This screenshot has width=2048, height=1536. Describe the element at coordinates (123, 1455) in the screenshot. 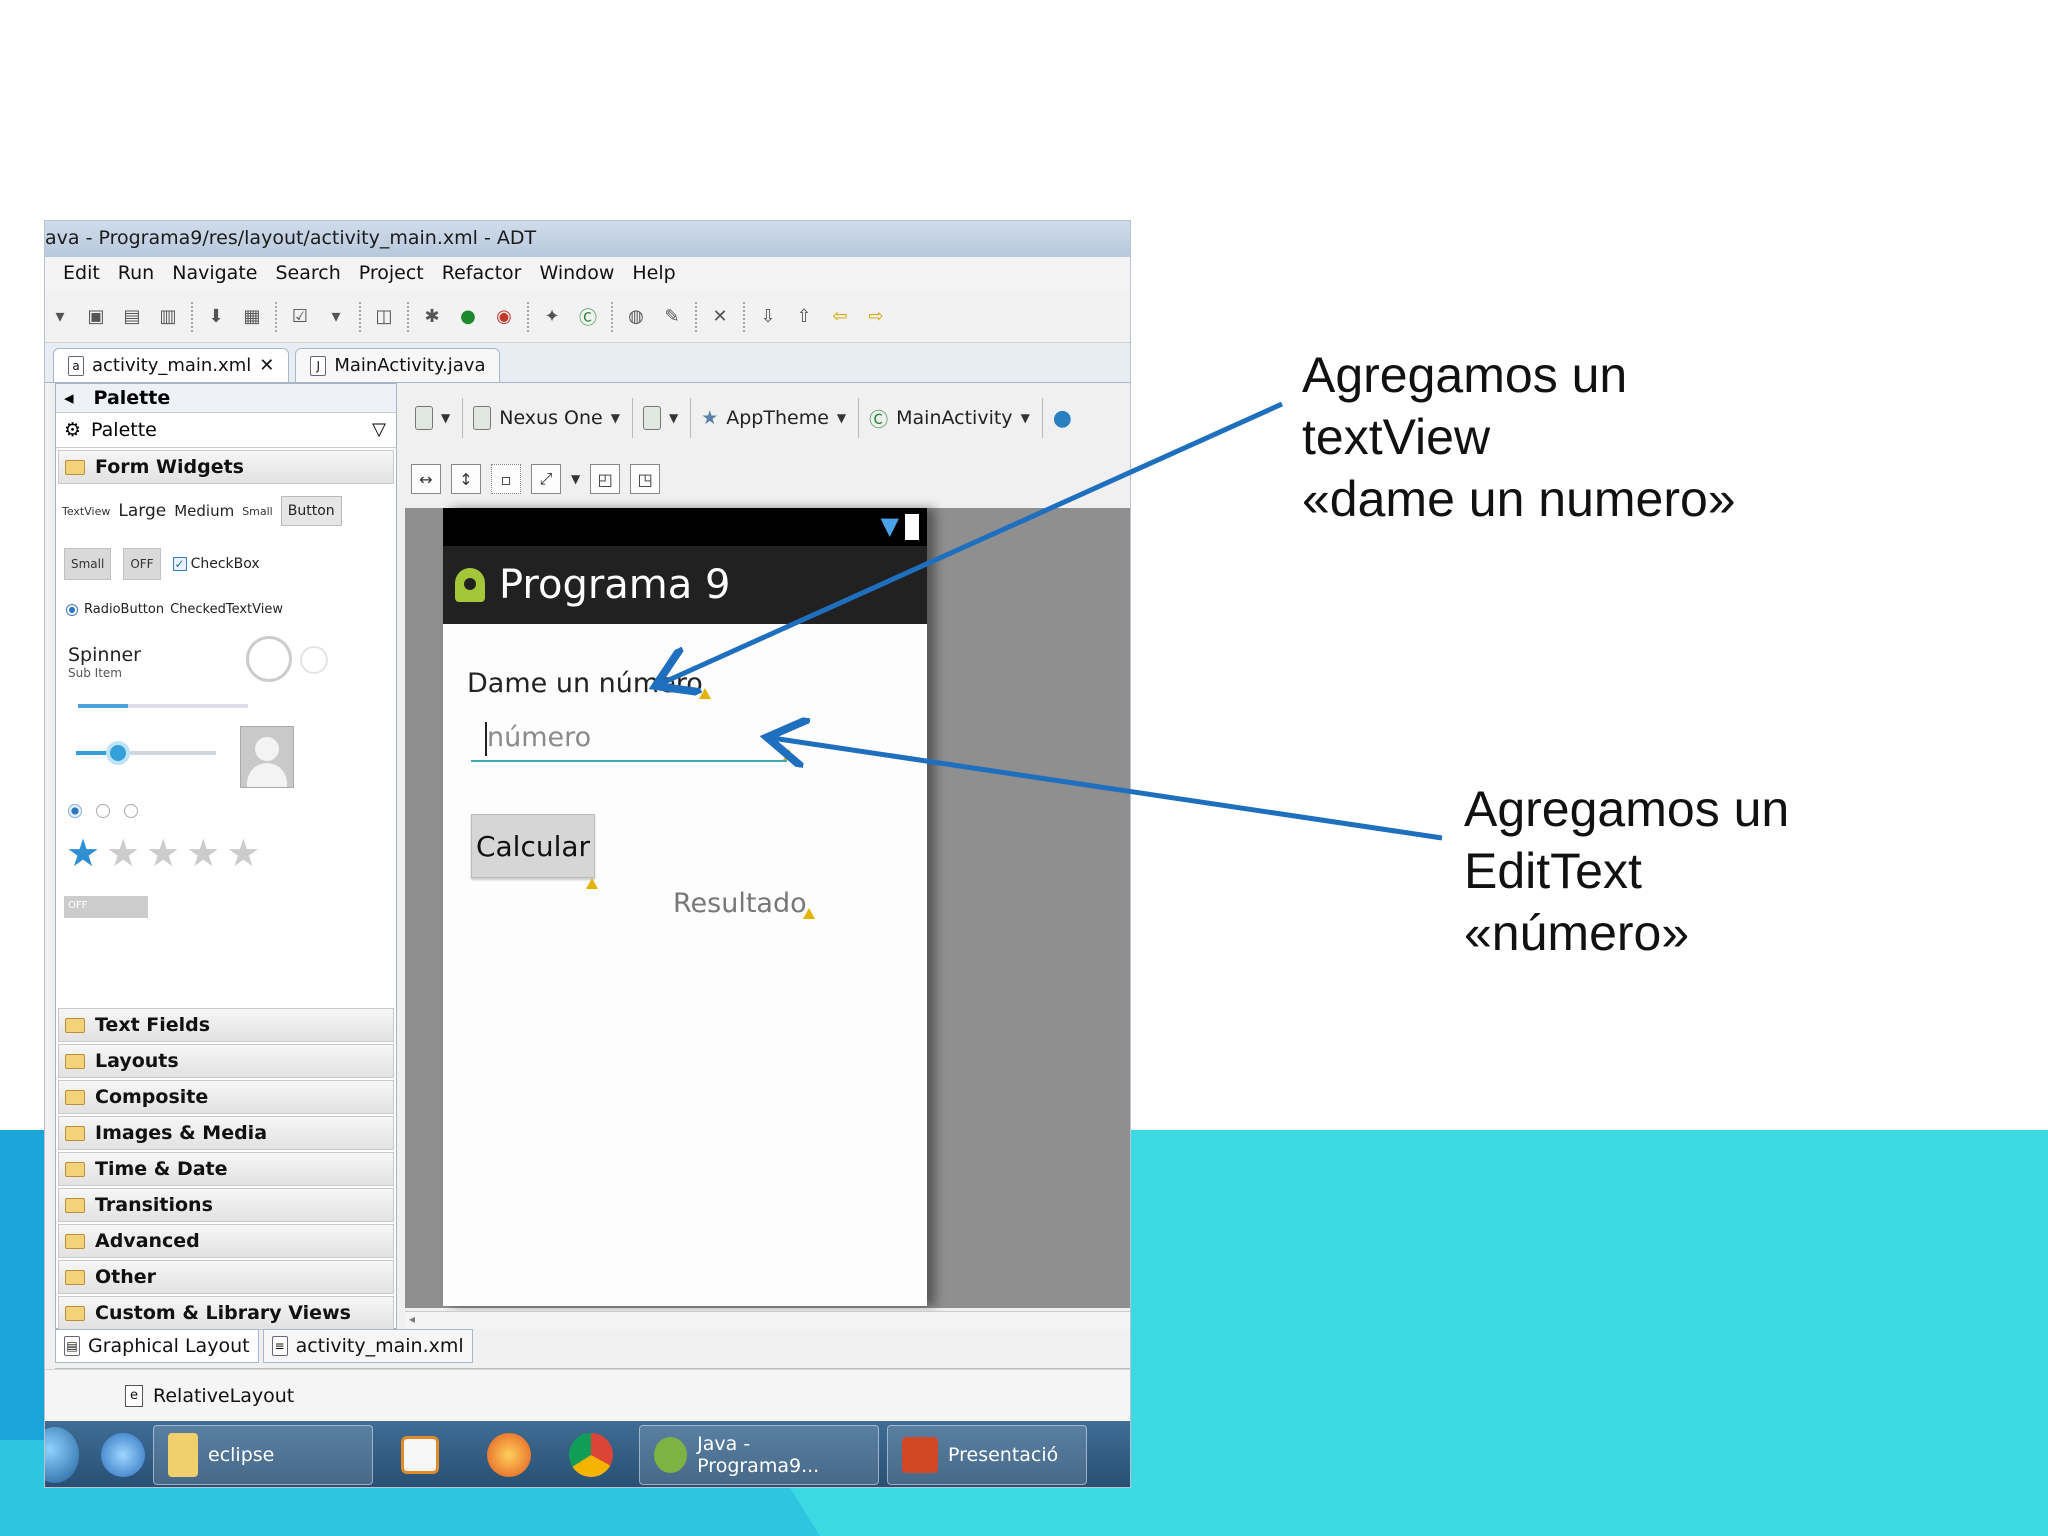

I see `taskbar-ie` at that location.